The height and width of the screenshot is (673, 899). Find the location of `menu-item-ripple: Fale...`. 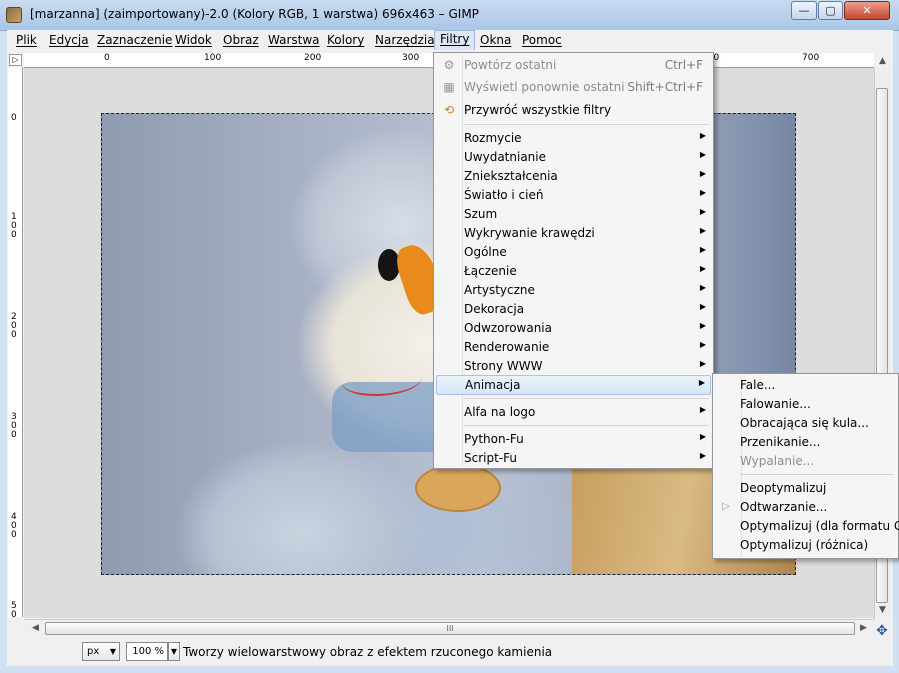

menu-item-ripple: Fale... is located at coordinates (805, 385).